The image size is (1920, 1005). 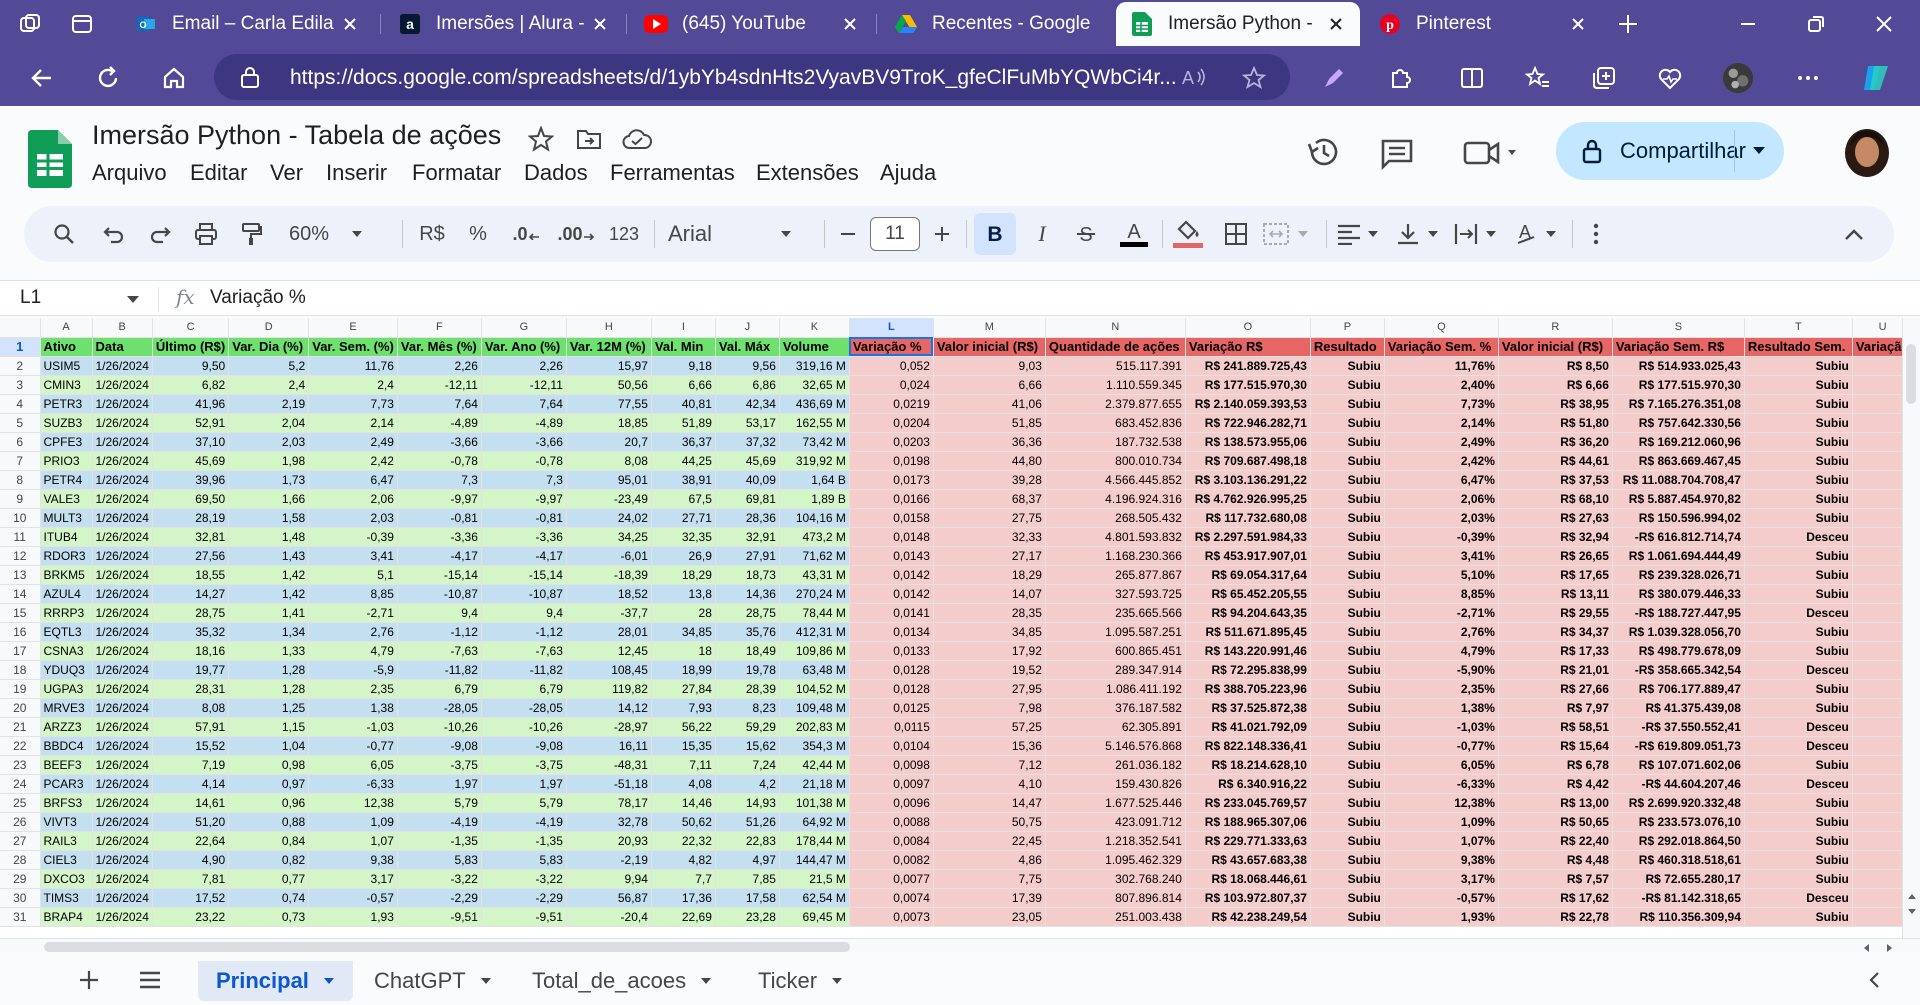 What do you see at coordinates (683, 366) in the screenshot?
I see `cell: 9,18` at bounding box center [683, 366].